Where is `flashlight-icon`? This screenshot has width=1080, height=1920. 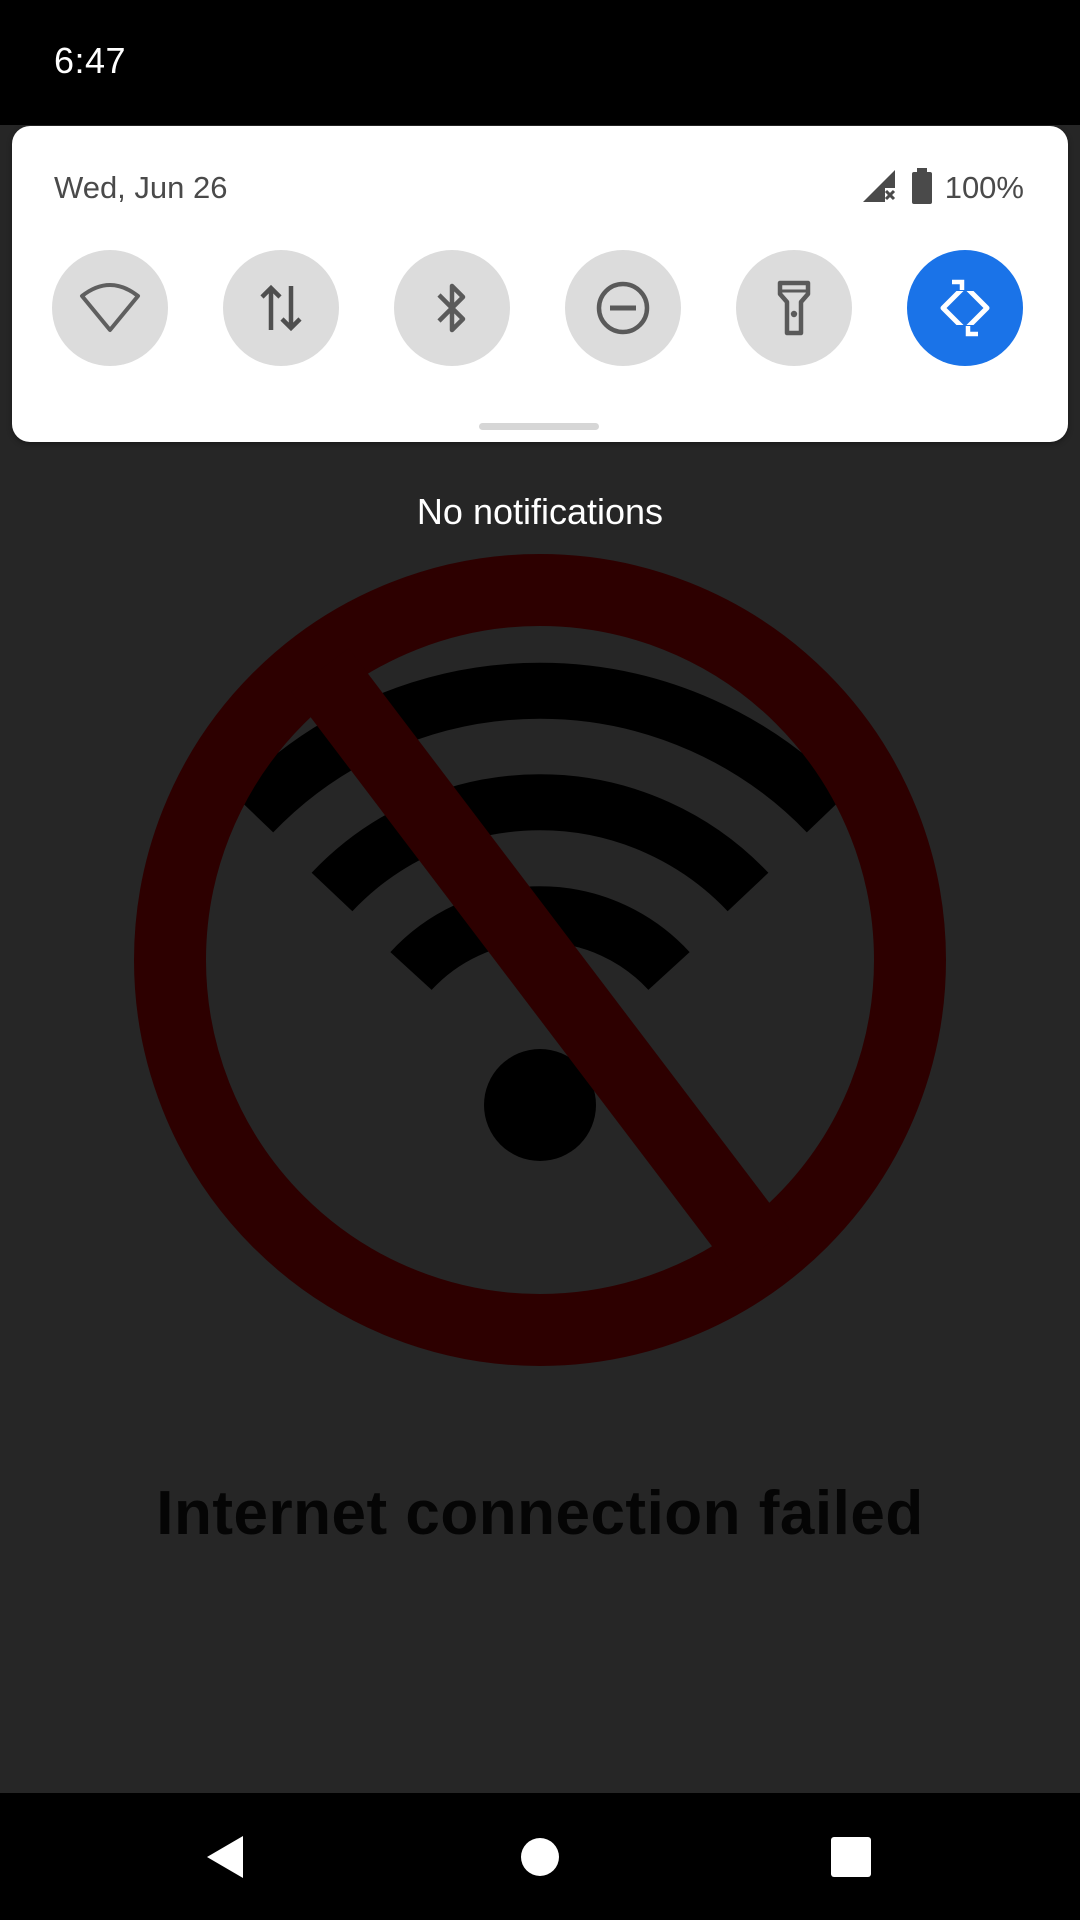
flashlight-icon is located at coordinates (794, 308).